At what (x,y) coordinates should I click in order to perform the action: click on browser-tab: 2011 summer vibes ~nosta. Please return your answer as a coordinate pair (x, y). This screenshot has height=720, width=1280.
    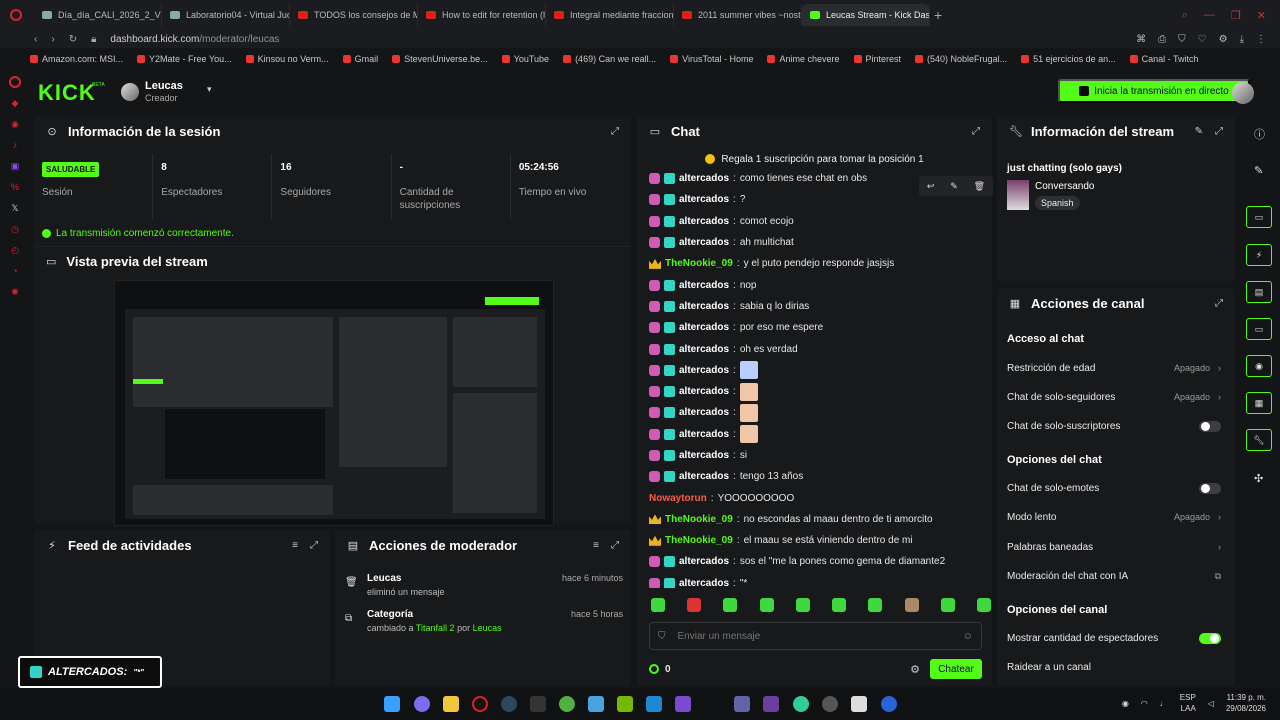
    Looking at the image, I should click on (738, 15).